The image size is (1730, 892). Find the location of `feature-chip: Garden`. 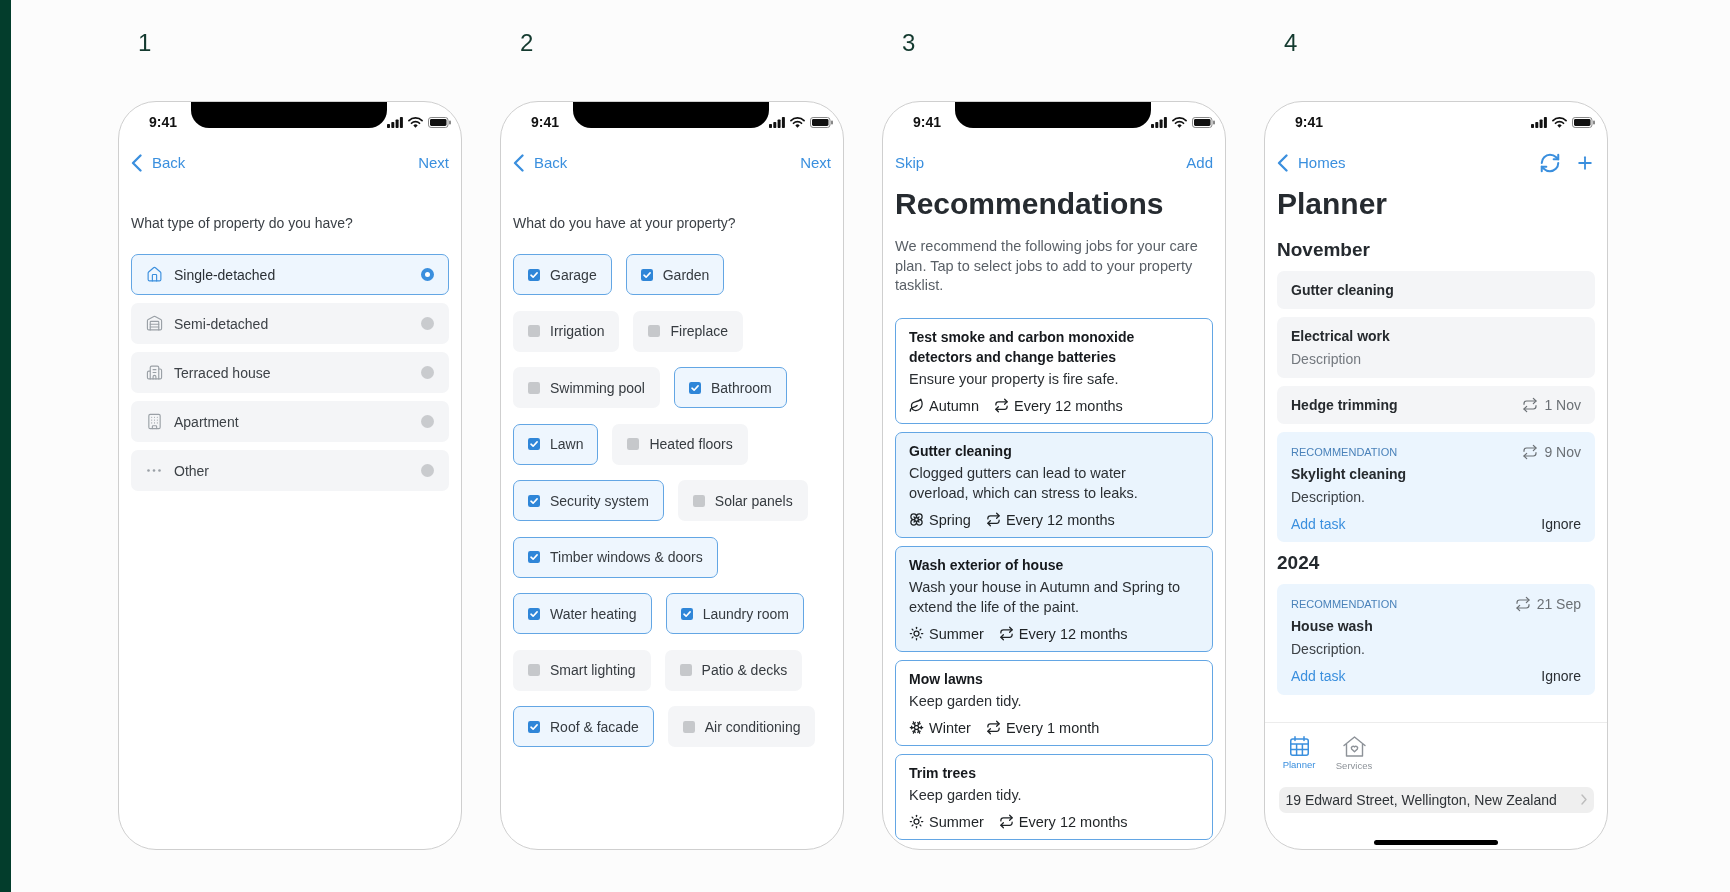

feature-chip: Garden is located at coordinates (675, 274).